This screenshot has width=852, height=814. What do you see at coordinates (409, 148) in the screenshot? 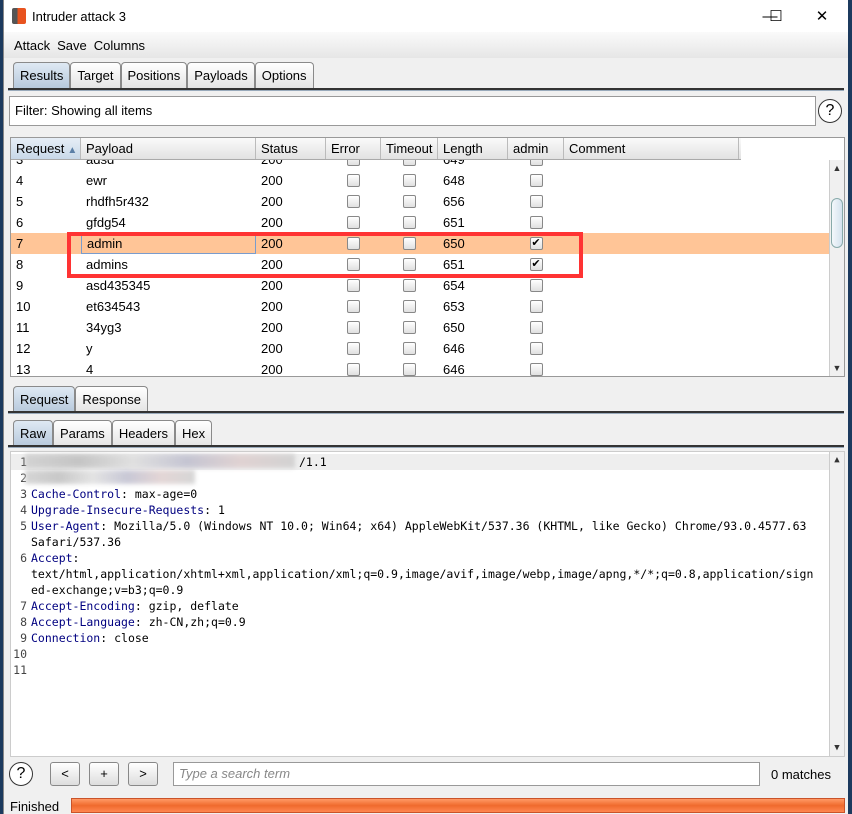
I see `column-header-timeout: Timeout` at bounding box center [409, 148].